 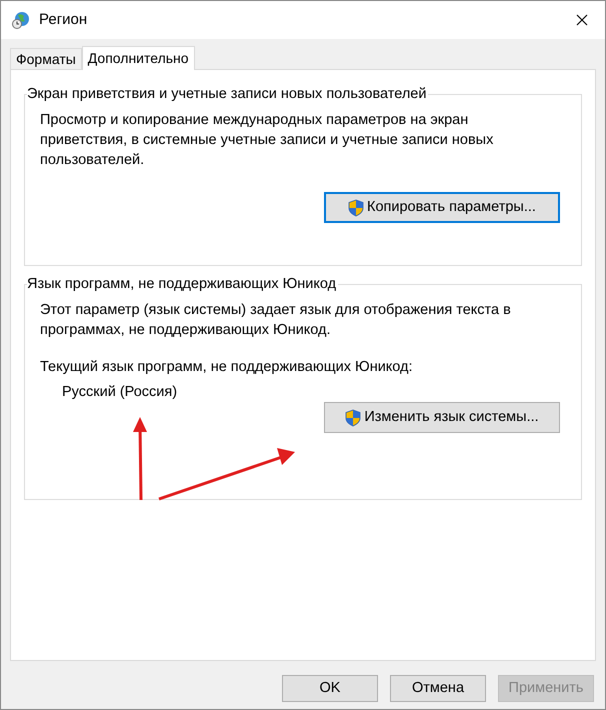 I want to click on group-description: Просмотр и копирование международных параметров на экран приветствия, в системные учетные записи и учетные записи новых пользователей., so click(x=267, y=140).